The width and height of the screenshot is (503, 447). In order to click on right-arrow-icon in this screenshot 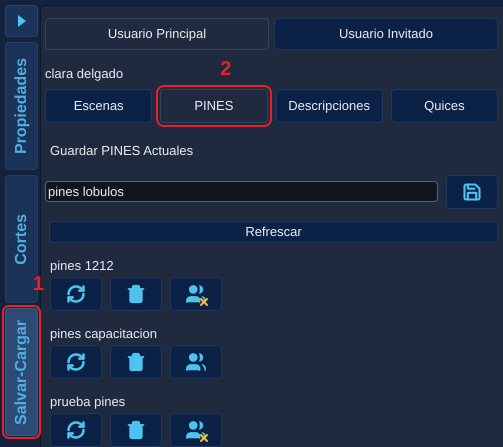, I will do `click(22, 21)`.